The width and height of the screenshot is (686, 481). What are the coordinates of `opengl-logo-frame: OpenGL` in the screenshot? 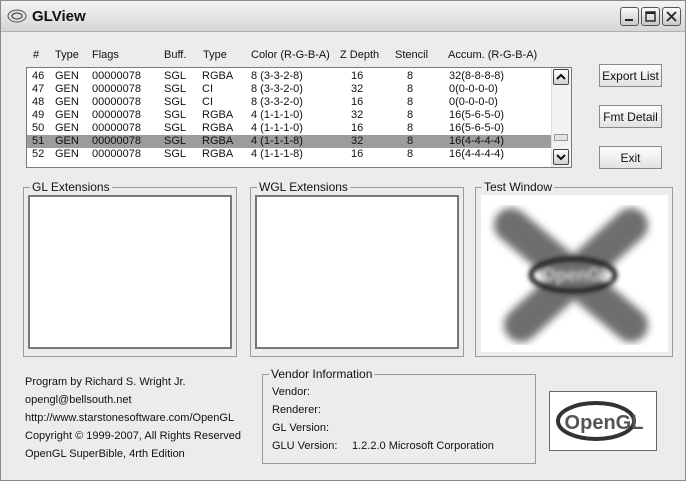 It's located at (603, 421).